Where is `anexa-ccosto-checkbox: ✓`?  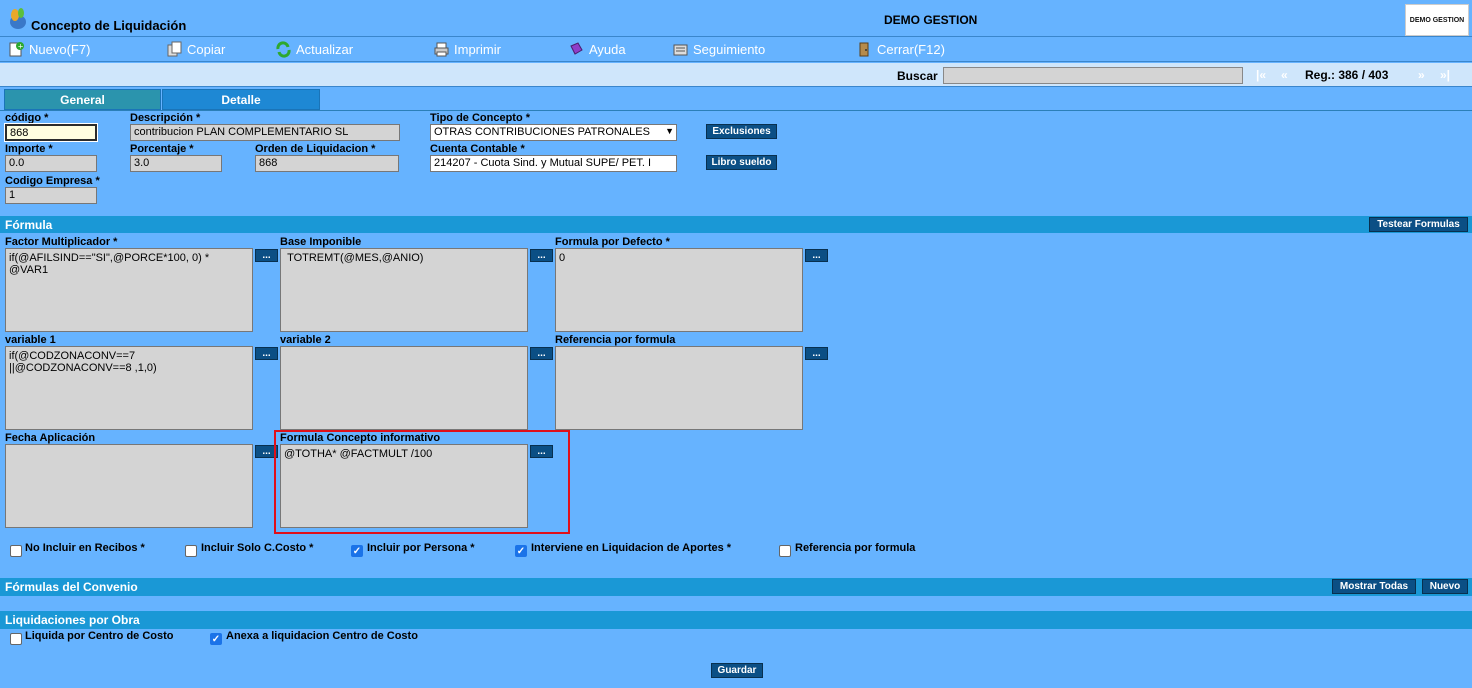 anexa-ccosto-checkbox: ✓ is located at coordinates (216, 639).